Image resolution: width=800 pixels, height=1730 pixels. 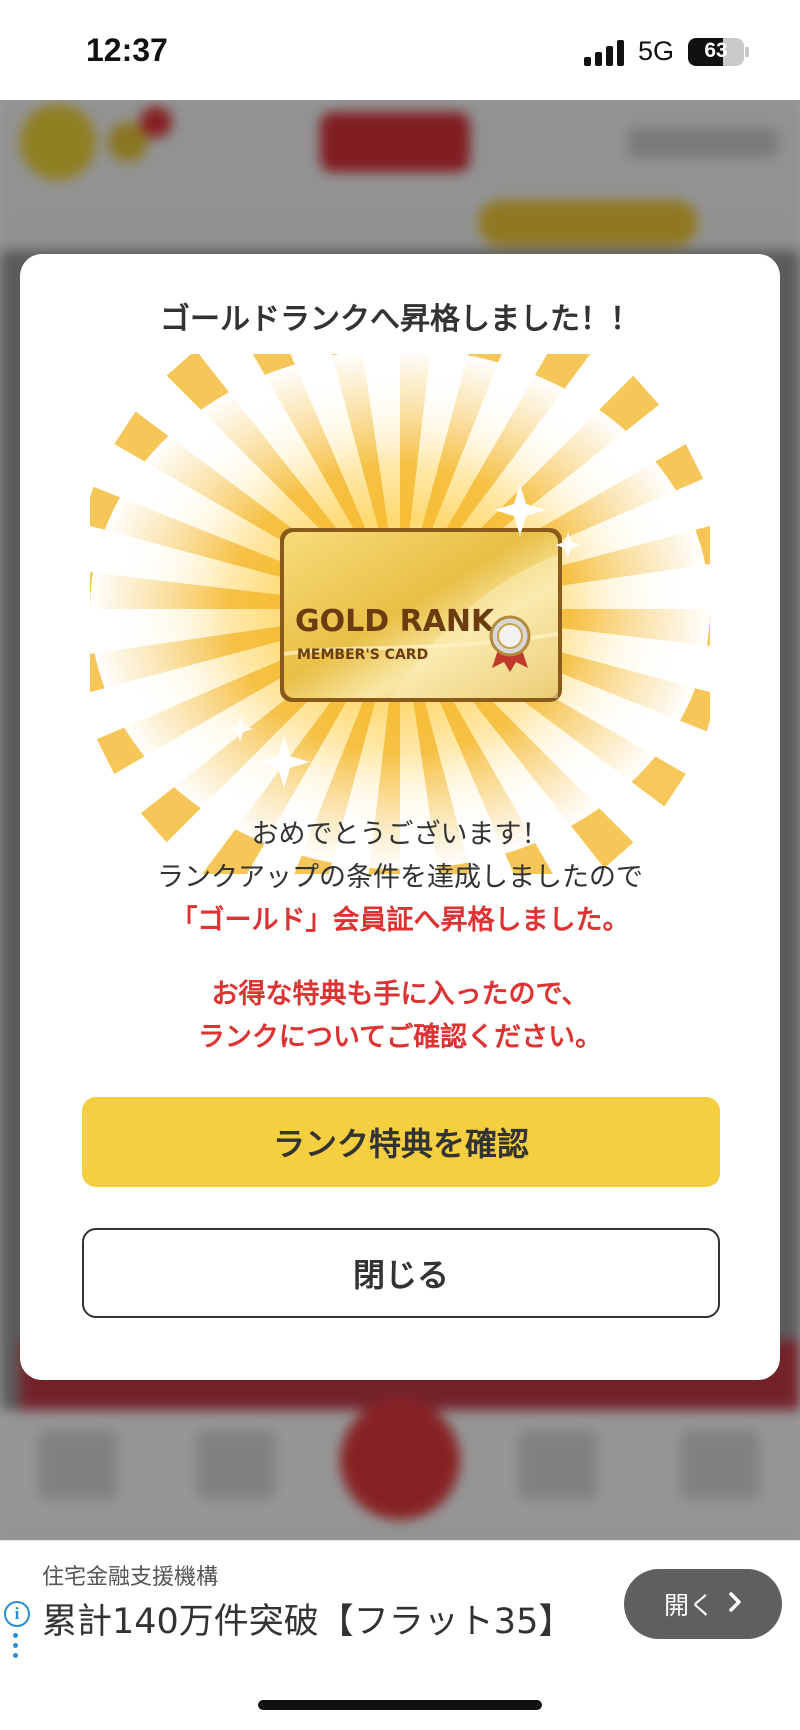 I want to click on promotion-message: 「ゴールド」会員証へ昇格しました。, so click(x=400, y=920).